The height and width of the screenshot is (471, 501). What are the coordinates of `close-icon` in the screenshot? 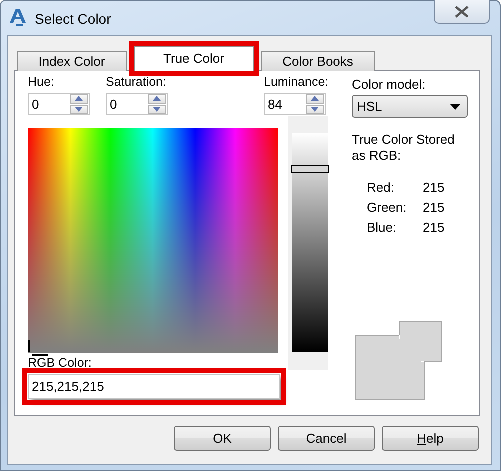 It's located at (462, 12).